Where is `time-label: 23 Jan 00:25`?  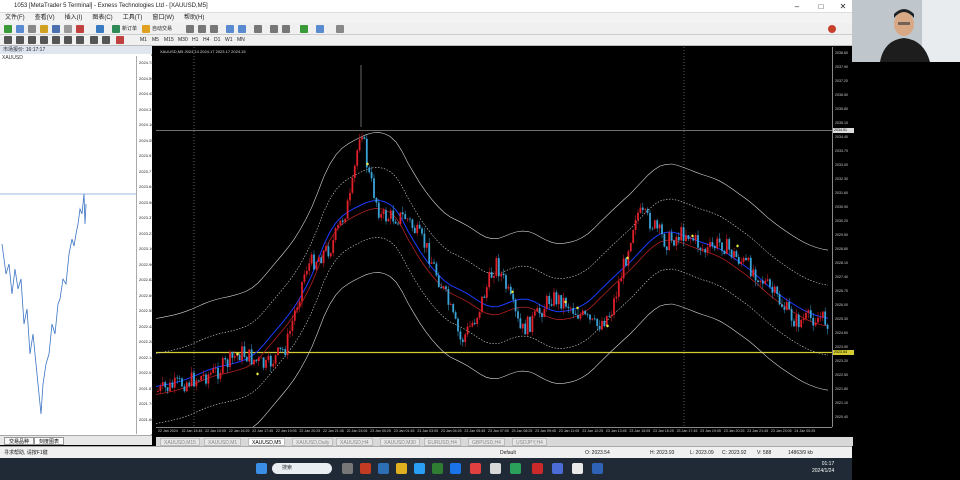
time-label: 23 Jan 00:25 is located at coordinates (380, 431).